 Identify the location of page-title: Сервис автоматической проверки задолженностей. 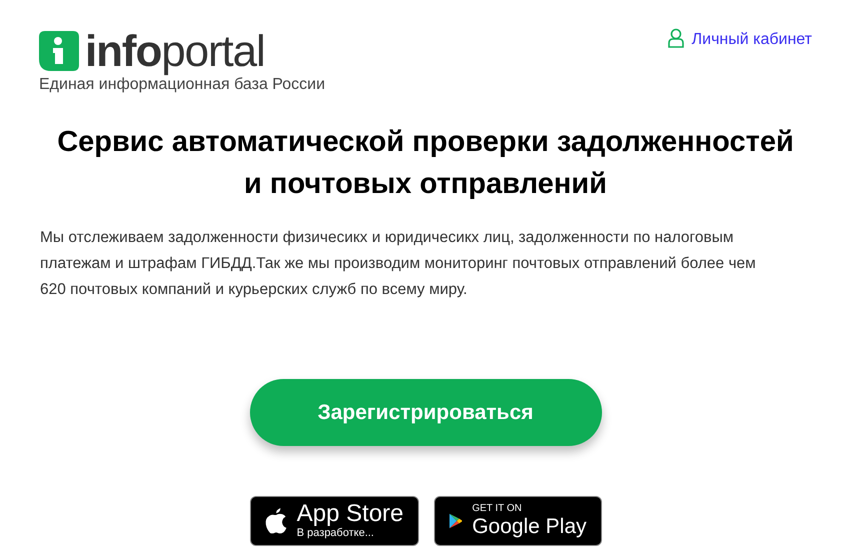
(425, 142).